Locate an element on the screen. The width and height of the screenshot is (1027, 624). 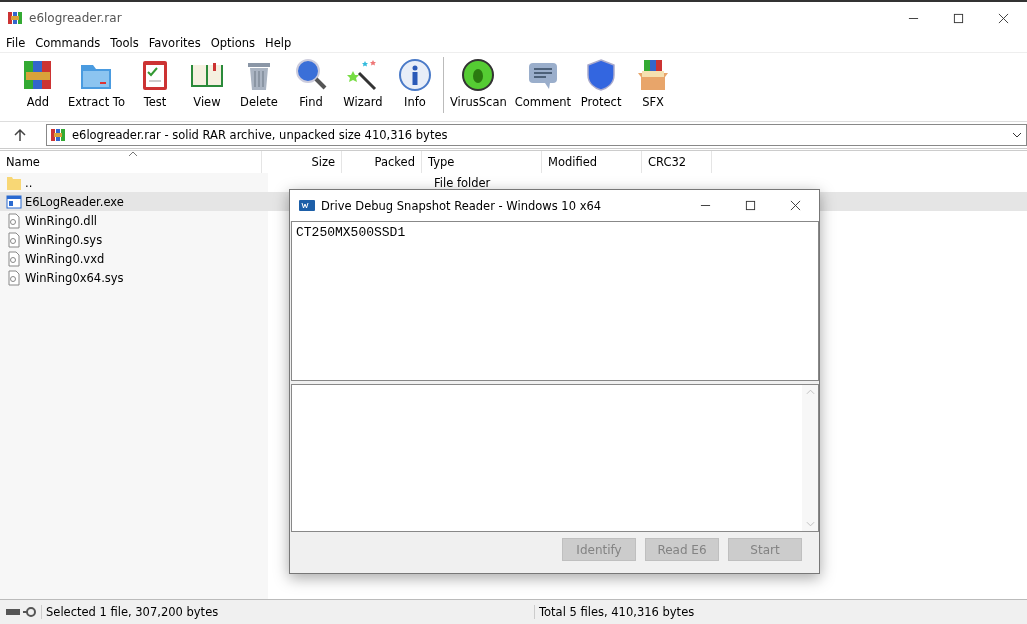
dialog-title: Drive Debug Snapshot Reader - Windows 10 x64 is located at coordinates (461, 205).